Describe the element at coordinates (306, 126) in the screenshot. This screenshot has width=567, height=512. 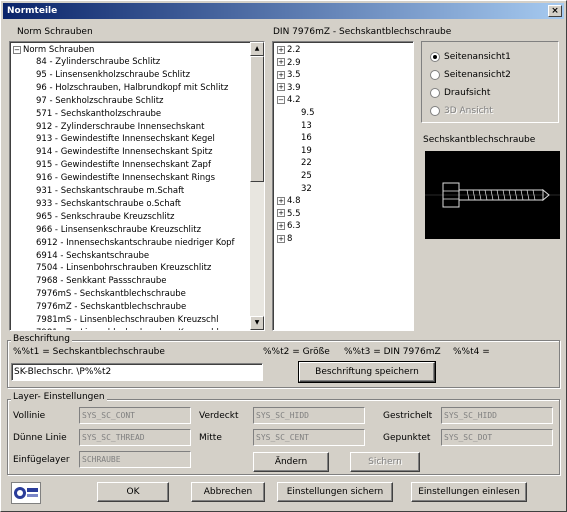
I see `size-tree-item: 13` at that location.